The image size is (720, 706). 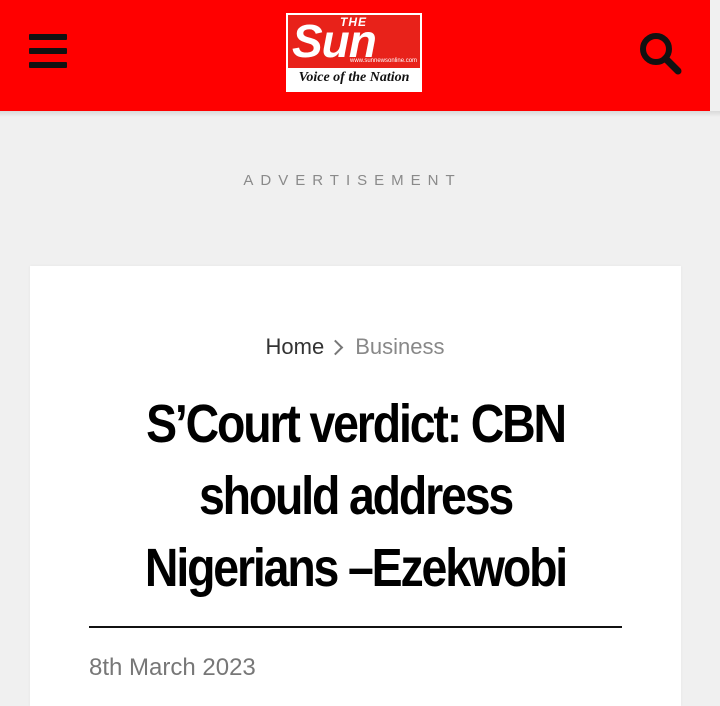 What do you see at coordinates (48, 51) in the screenshot?
I see `hamburger-menu-icon` at bounding box center [48, 51].